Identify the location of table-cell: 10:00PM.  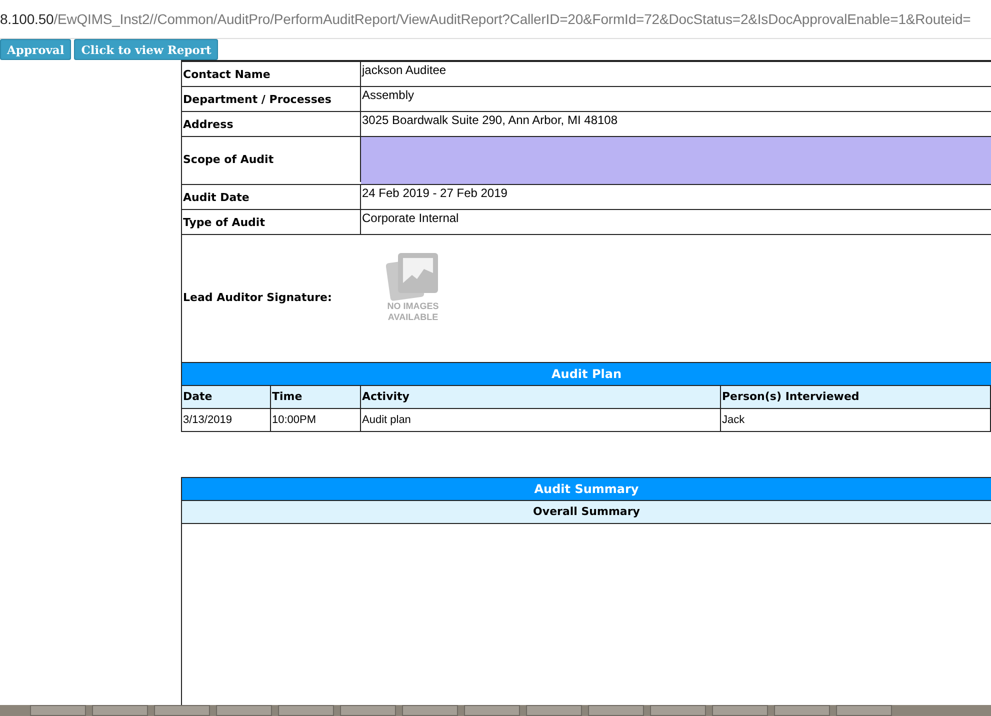
(316, 420).